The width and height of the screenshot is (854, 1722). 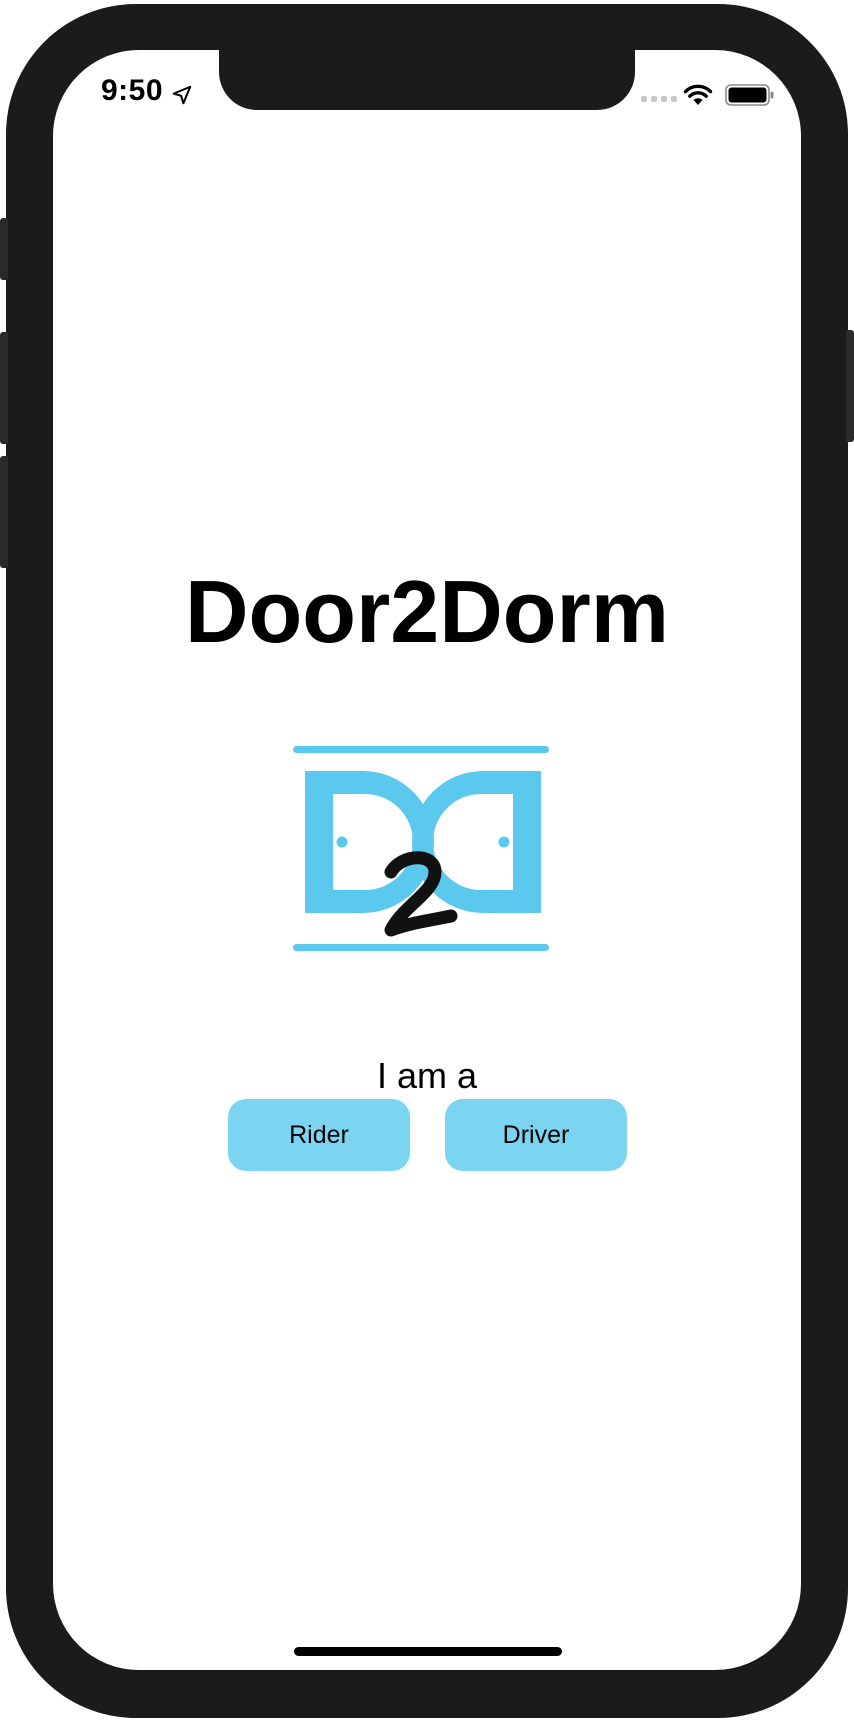 I want to click on status-time: 9:50, so click(x=132, y=90).